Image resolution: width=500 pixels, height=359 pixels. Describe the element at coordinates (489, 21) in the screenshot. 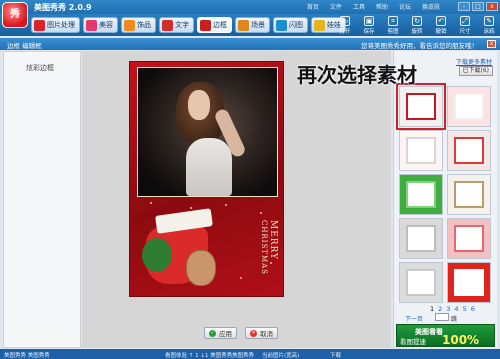

I see `pen-icon: ✎` at that location.